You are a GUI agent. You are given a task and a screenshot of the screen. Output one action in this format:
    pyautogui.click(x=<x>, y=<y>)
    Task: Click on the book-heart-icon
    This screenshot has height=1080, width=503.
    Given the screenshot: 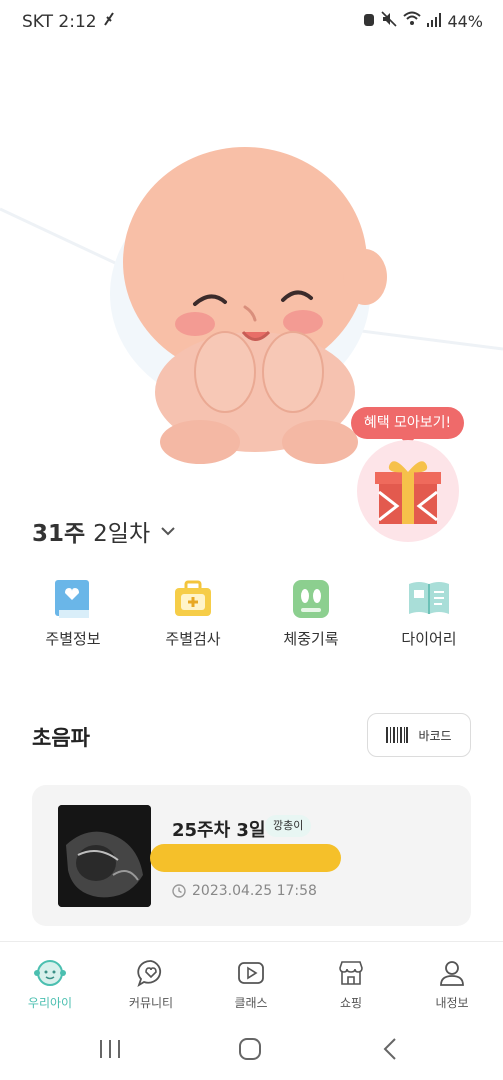 What is the action you would take?
    pyautogui.click(x=72, y=599)
    